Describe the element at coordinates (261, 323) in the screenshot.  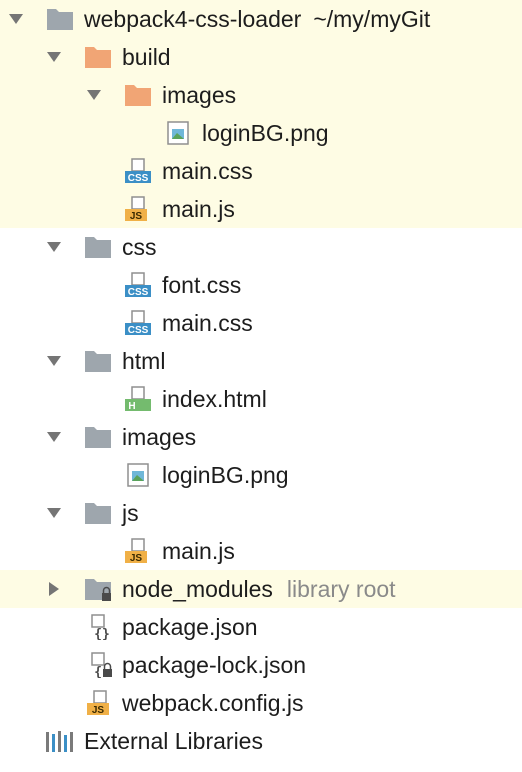
I see `tree-row-css-main-css-file: CSS main.css` at that location.